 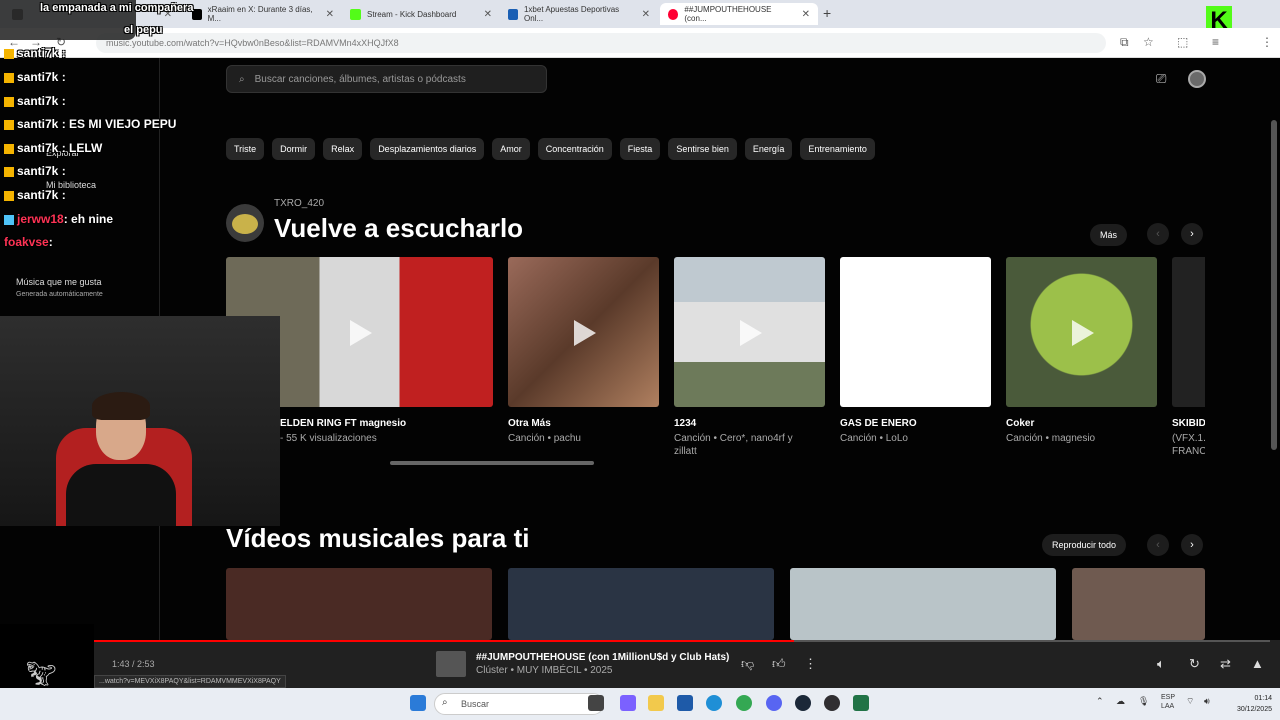 What do you see at coordinates (1161, 664) in the screenshot?
I see `volume-icon: 🔈︎` at bounding box center [1161, 664].